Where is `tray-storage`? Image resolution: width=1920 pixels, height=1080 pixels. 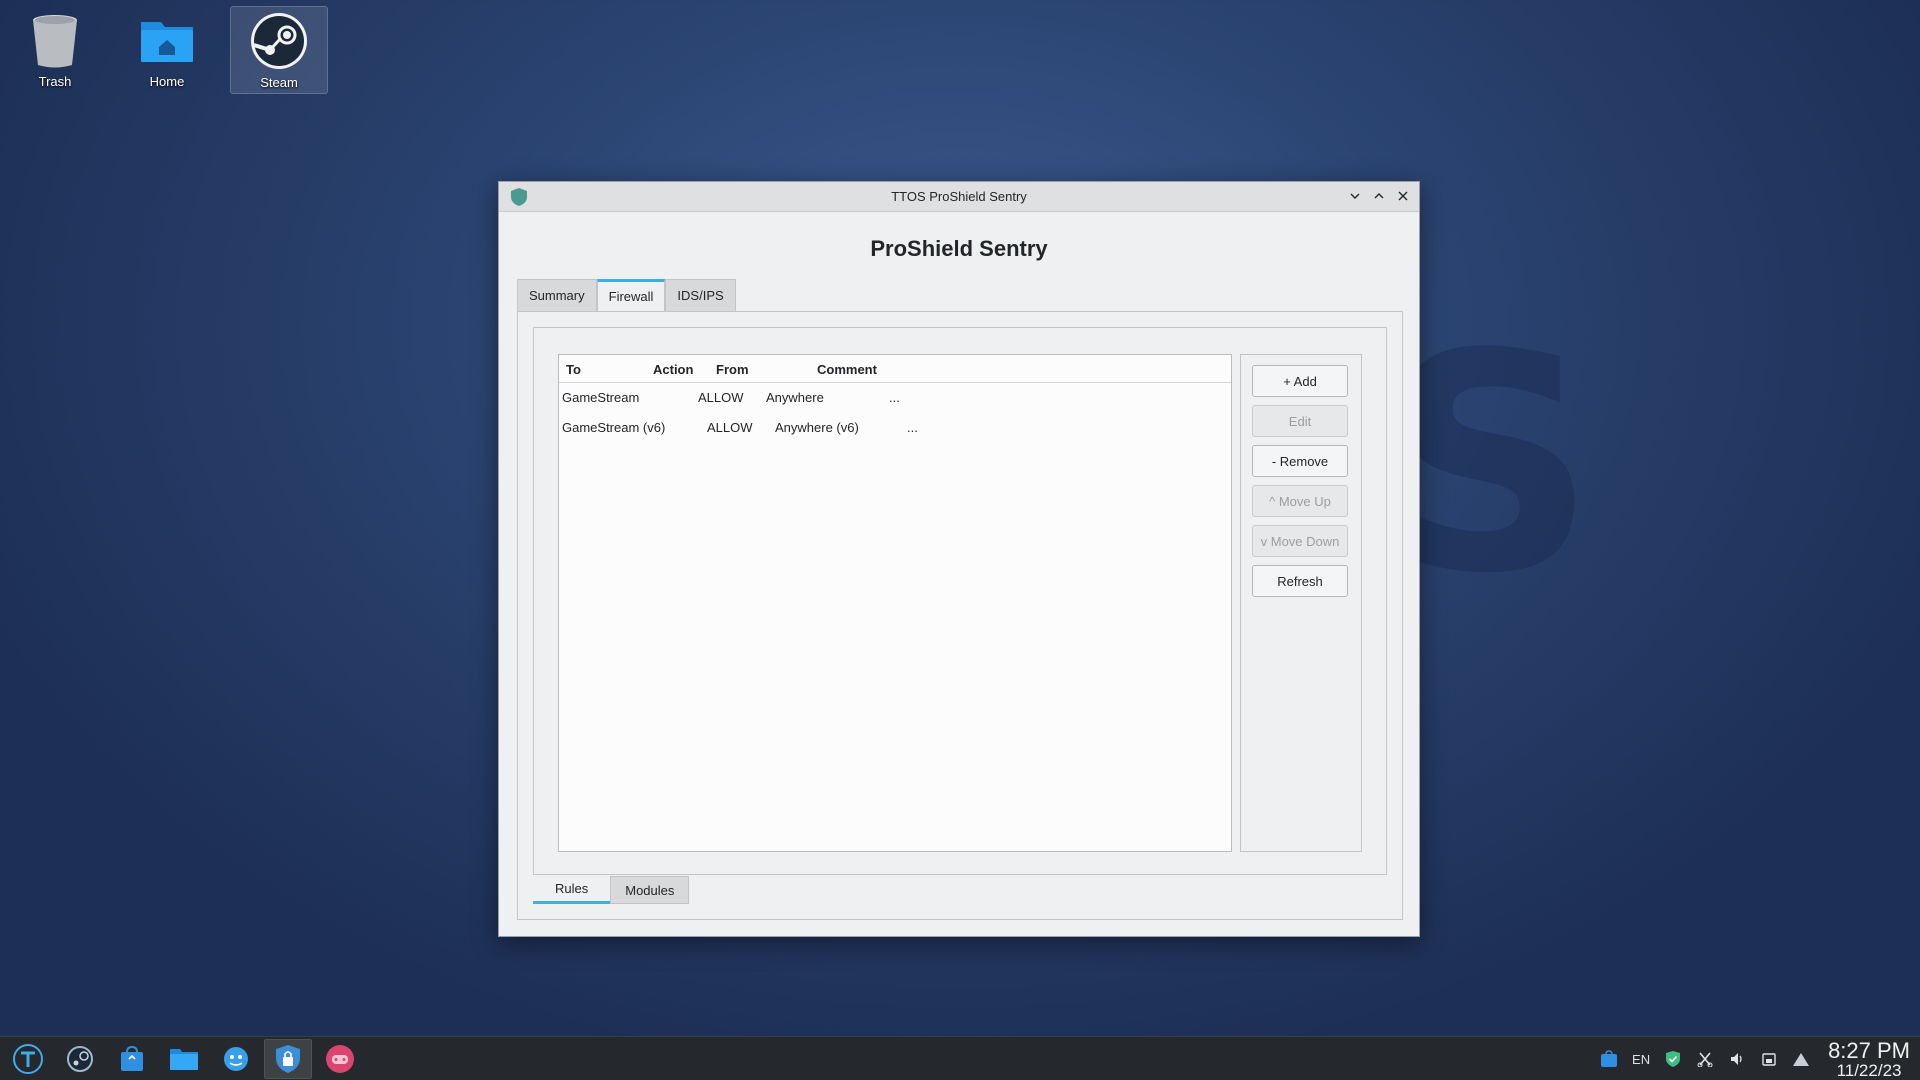 tray-storage is located at coordinates (1769, 1059).